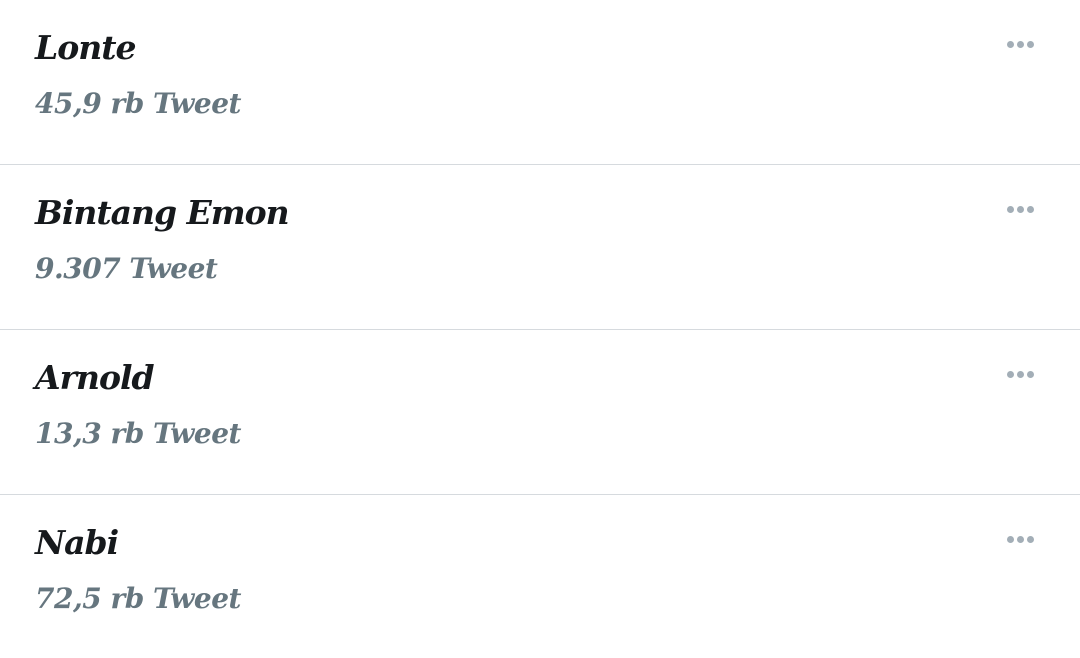 Image resolution: width=1080 pixels, height=658 pixels. Describe the element at coordinates (95, 377) in the screenshot. I see `trend-name: Arnold` at that location.